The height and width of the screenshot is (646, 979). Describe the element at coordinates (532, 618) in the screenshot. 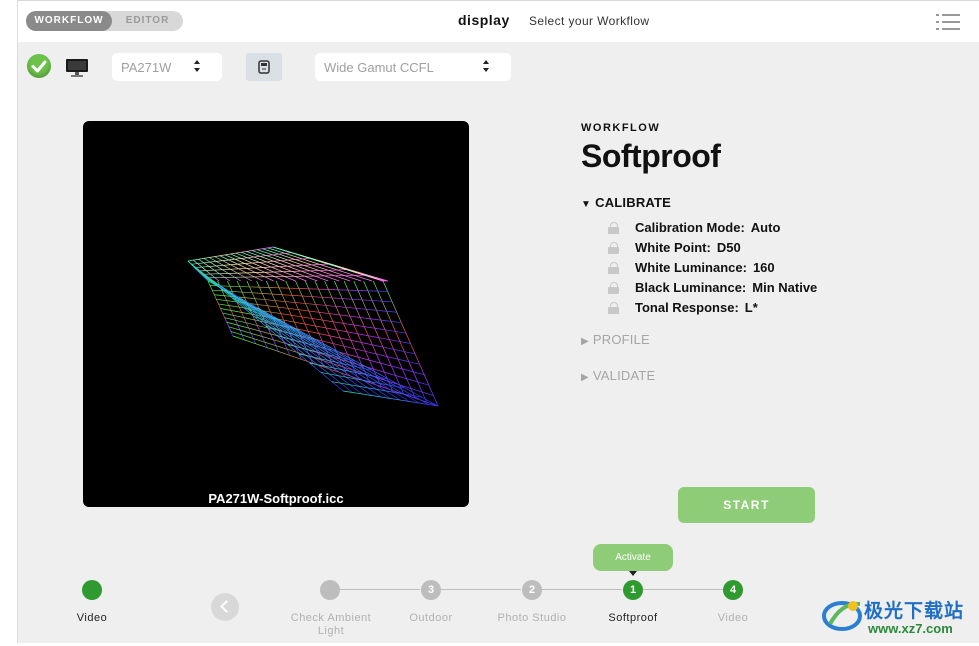

I see `step-label-photo-studio: Photo Studio` at that location.